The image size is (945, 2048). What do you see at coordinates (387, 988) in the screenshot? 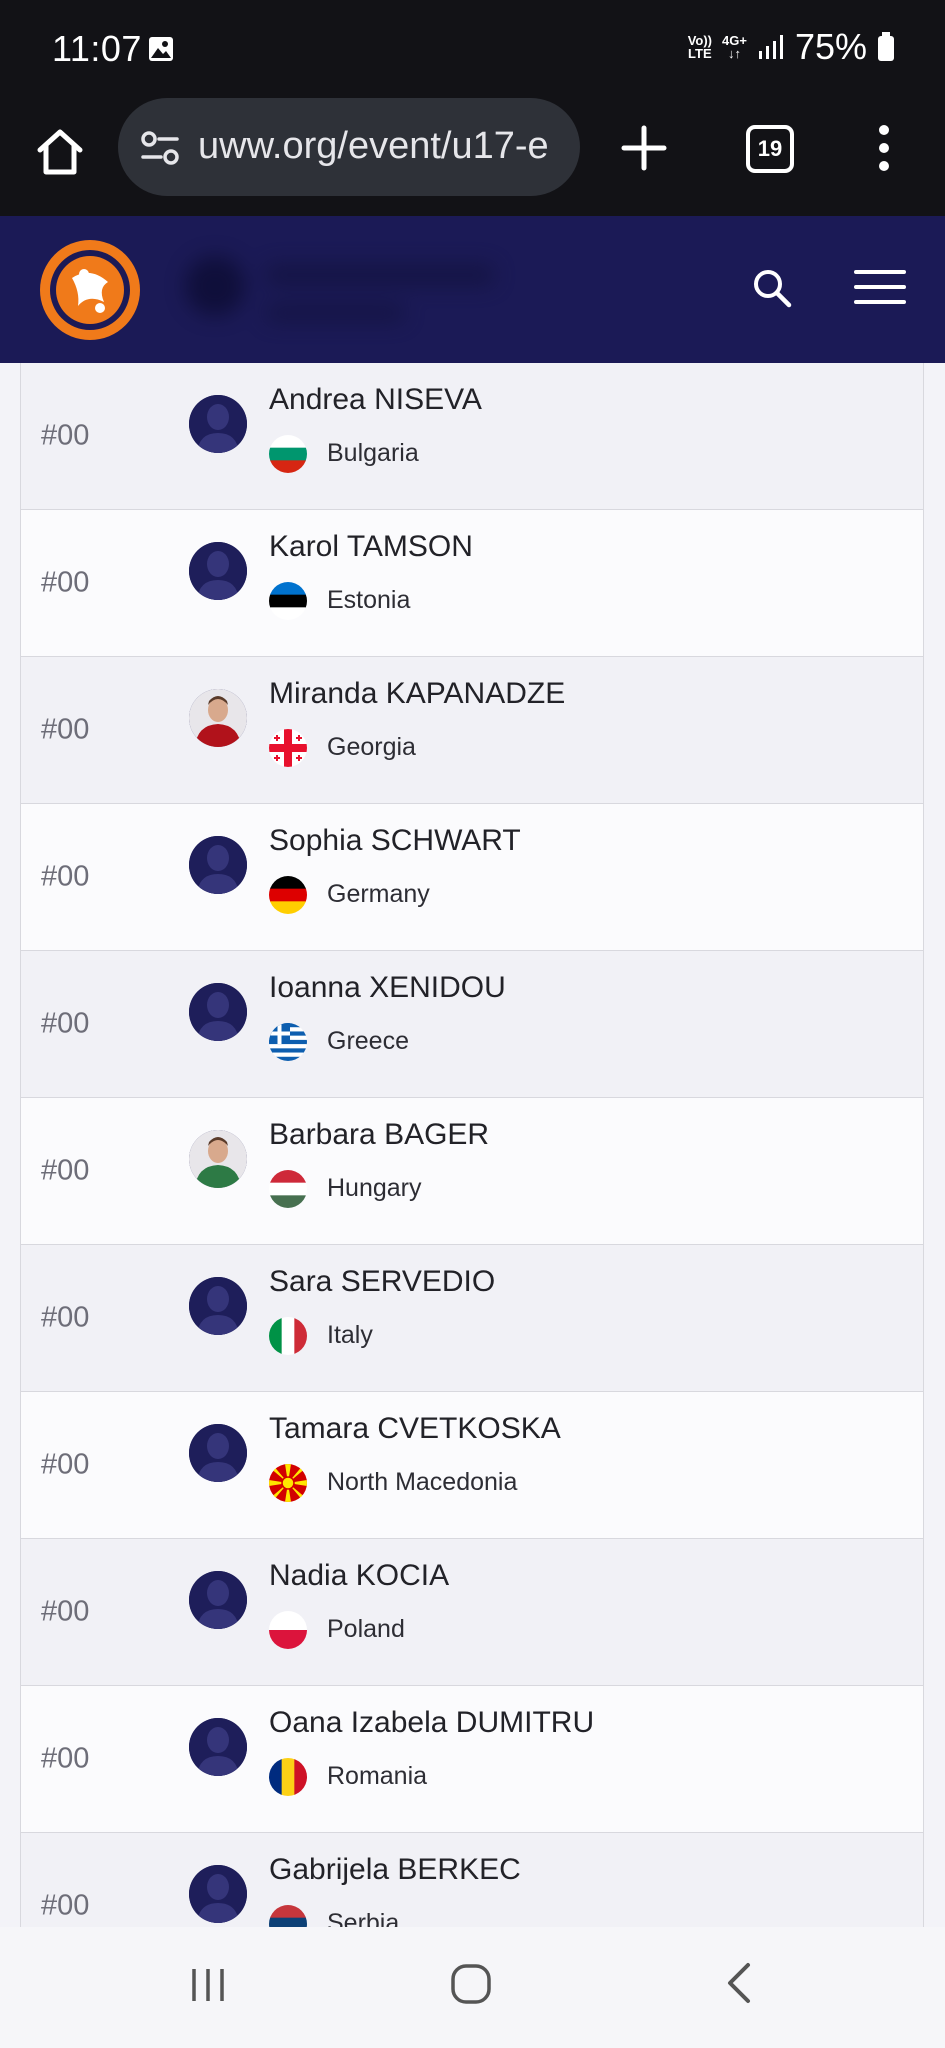
I see `athlete-name: Ioanna XENIDOU` at bounding box center [387, 988].